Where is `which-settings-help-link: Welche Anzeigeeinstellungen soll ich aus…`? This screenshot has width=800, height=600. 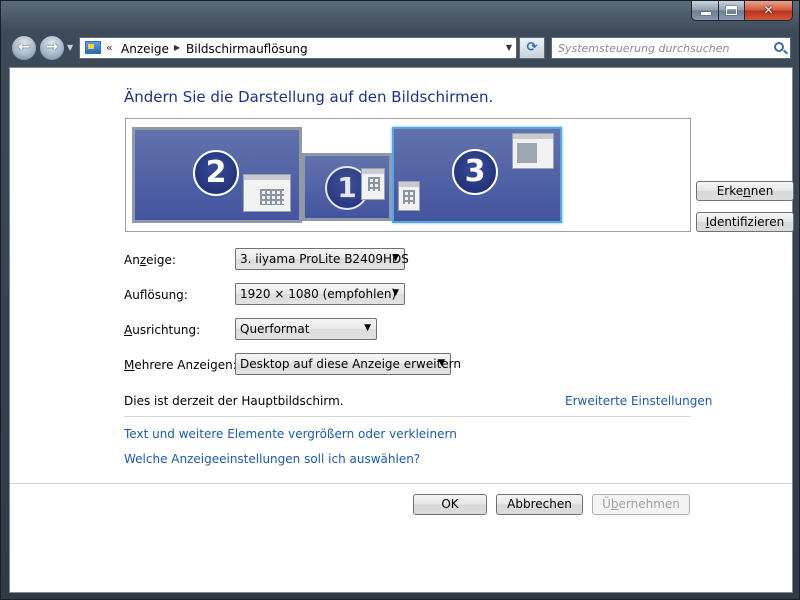 which-settings-help-link: Welche Anzeigeeinstellungen soll ich aus… is located at coordinates (272, 459).